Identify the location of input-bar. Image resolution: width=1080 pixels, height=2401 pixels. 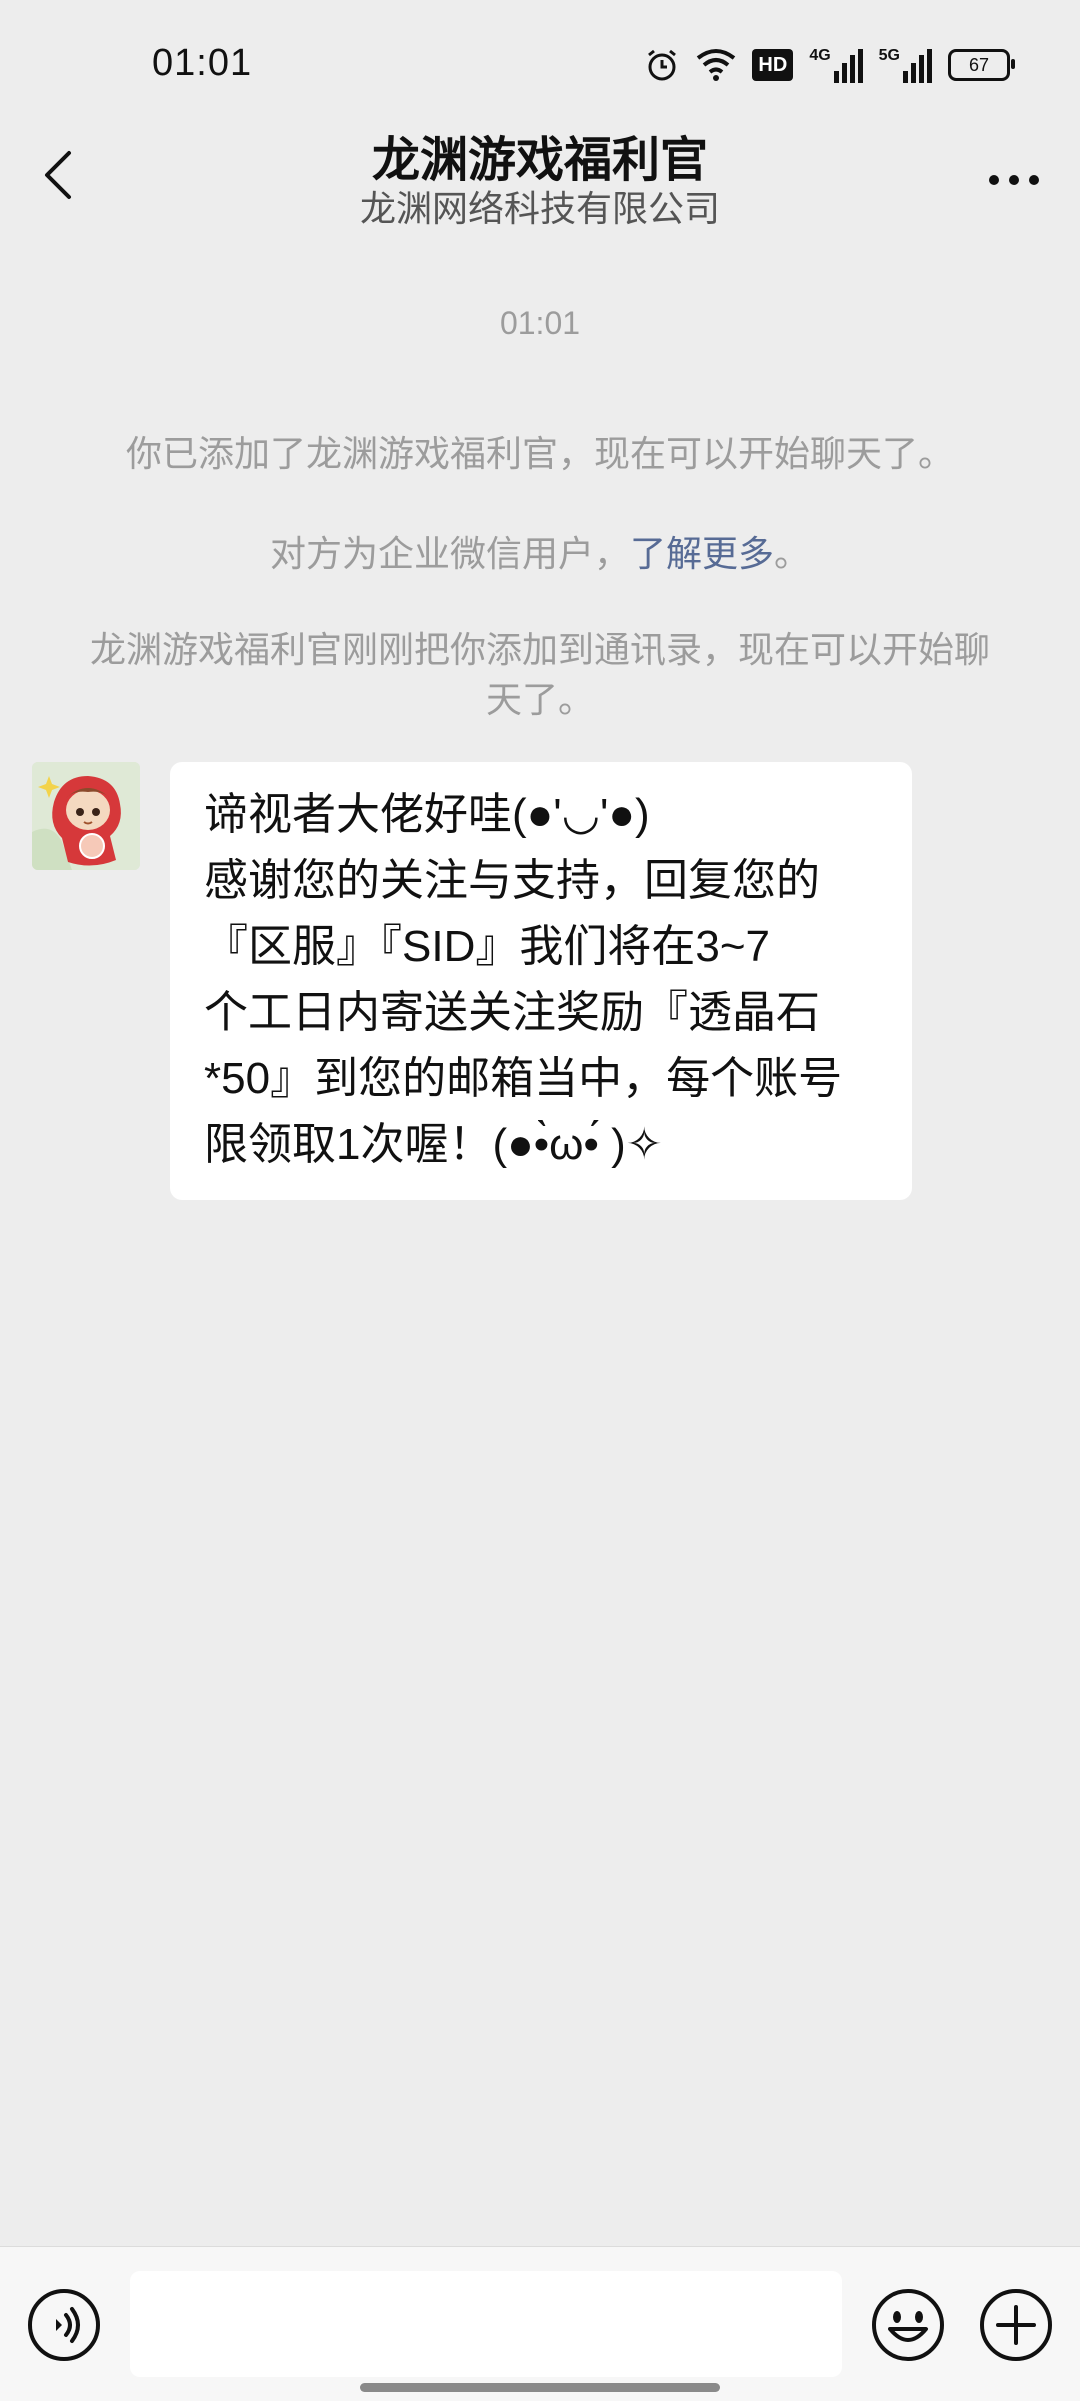
(540, 2323).